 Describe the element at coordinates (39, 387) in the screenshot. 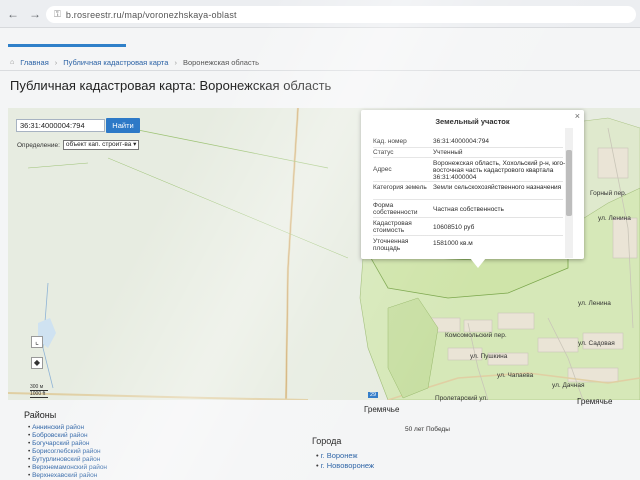

I see `scale-metric: 300 м` at that location.